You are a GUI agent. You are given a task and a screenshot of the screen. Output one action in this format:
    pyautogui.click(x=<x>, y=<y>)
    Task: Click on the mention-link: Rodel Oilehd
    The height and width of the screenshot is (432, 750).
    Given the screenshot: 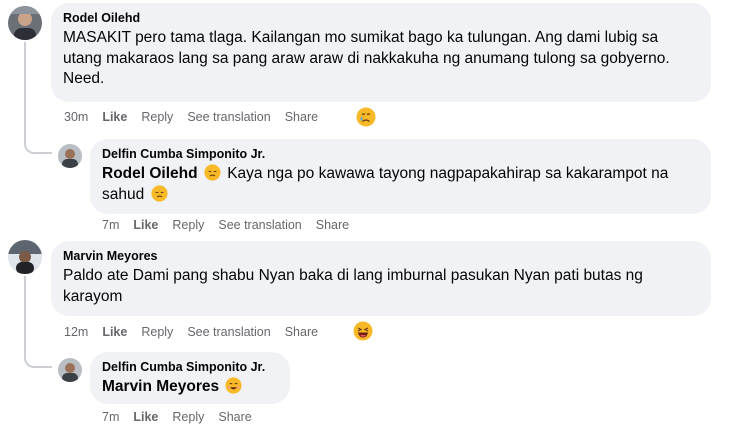 What is the action you would take?
    pyautogui.click(x=150, y=173)
    